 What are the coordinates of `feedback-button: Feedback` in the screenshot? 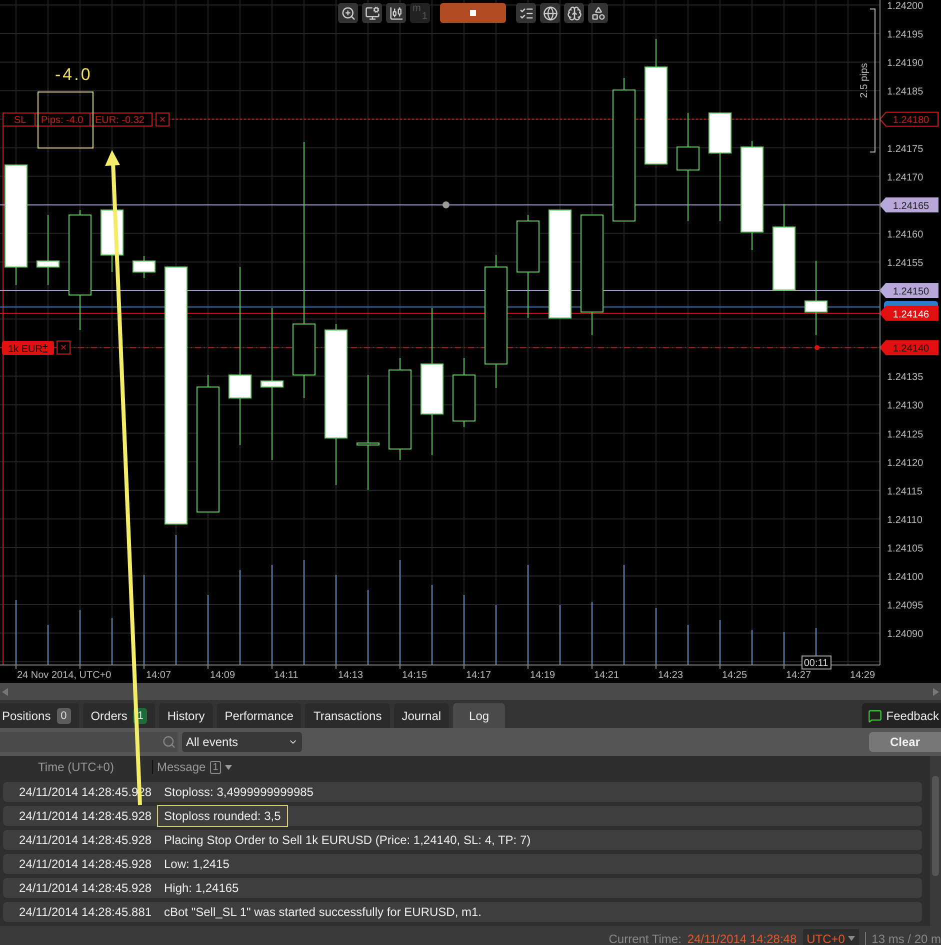 It's located at (901, 715).